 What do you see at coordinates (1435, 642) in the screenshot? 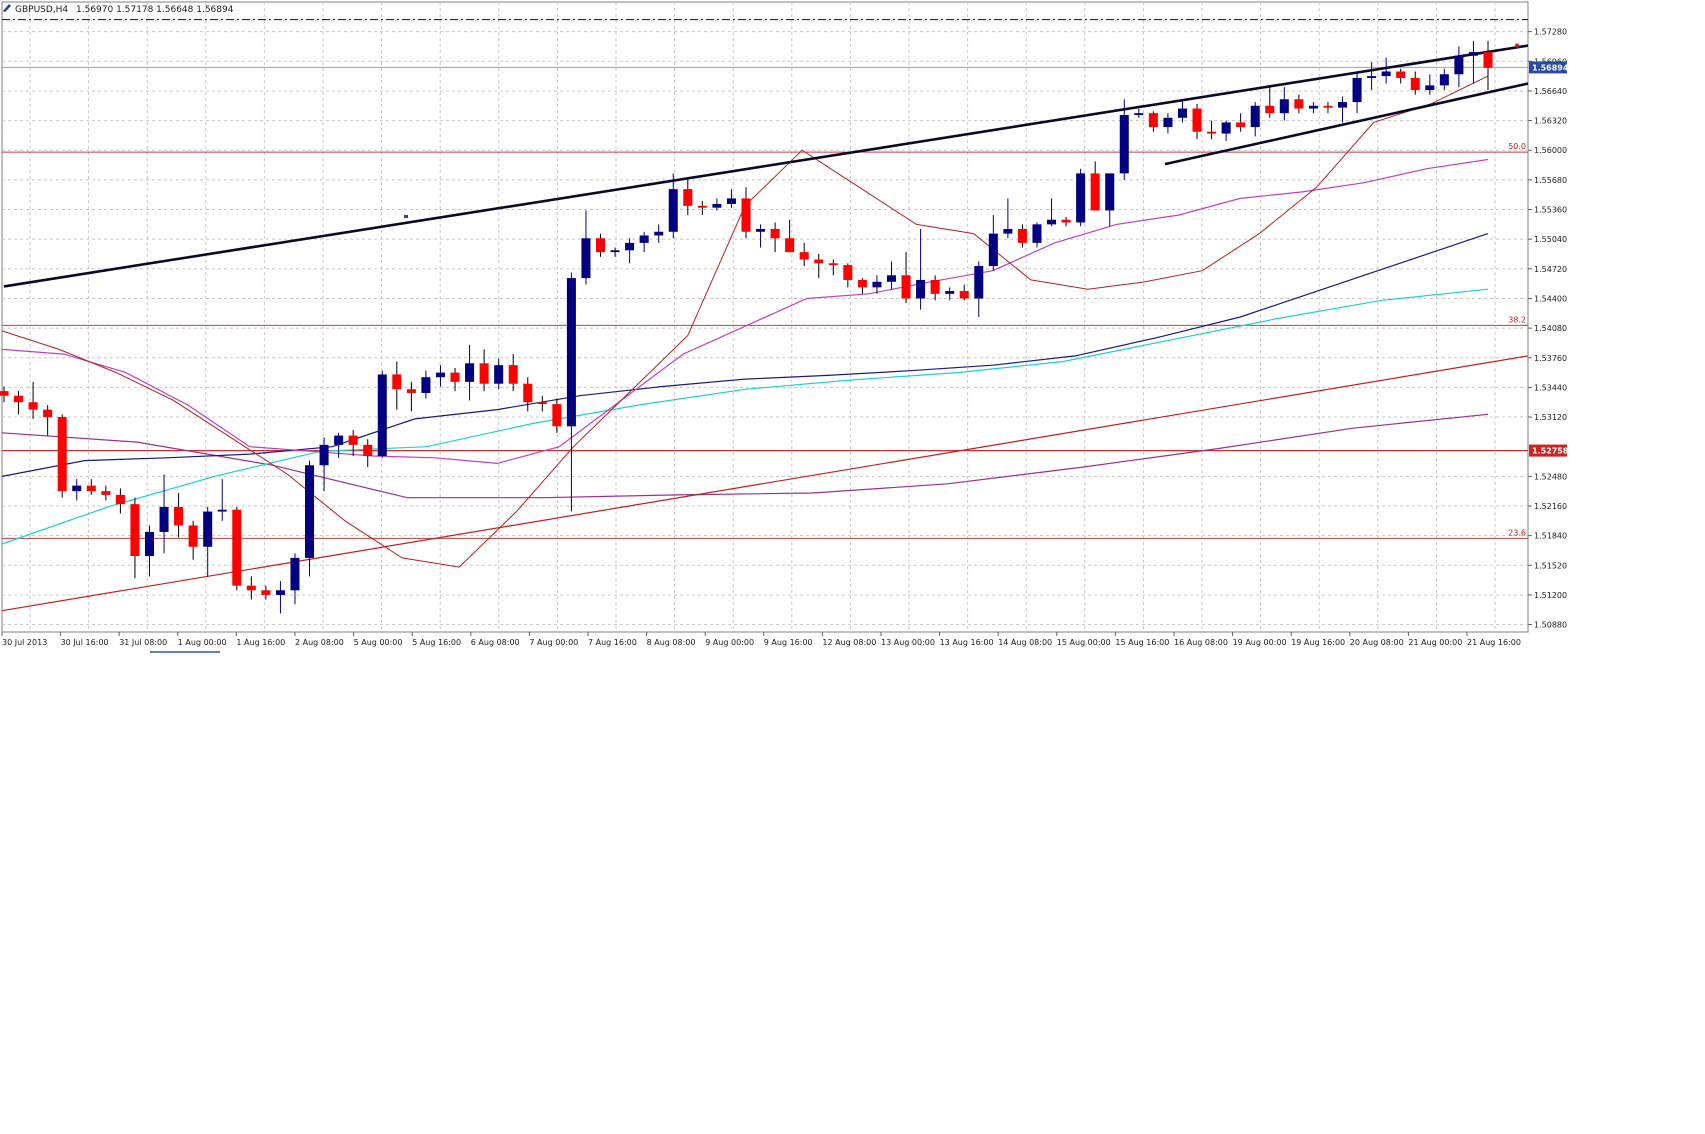
I see `x-tick-label: 21 Aug 00:00` at bounding box center [1435, 642].